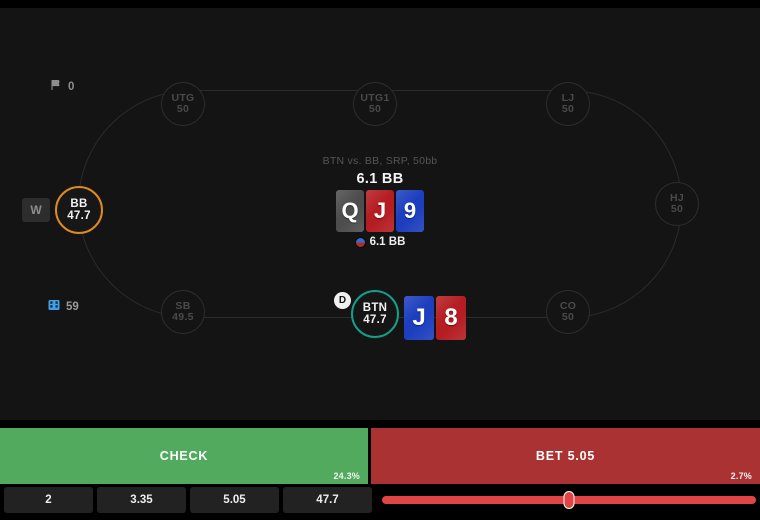  What do you see at coordinates (56, 87) in the screenshot?
I see `flag-icon` at bounding box center [56, 87].